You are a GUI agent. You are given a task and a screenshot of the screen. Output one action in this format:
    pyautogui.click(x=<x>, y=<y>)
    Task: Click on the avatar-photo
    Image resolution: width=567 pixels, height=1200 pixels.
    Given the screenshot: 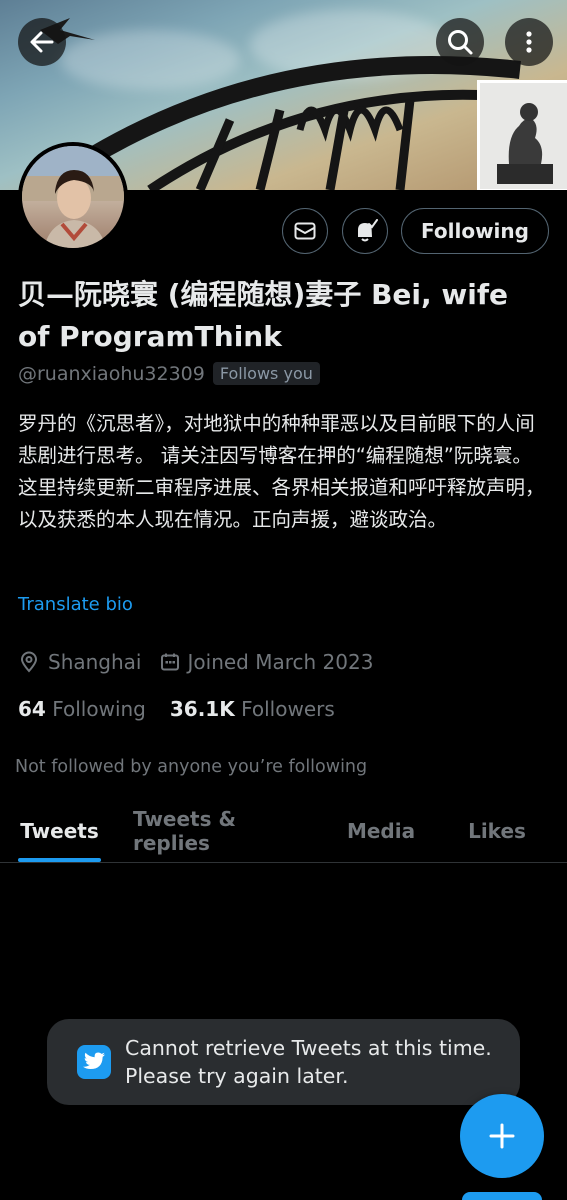 What is the action you would take?
    pyautogui.click(x=73, y=197)
    